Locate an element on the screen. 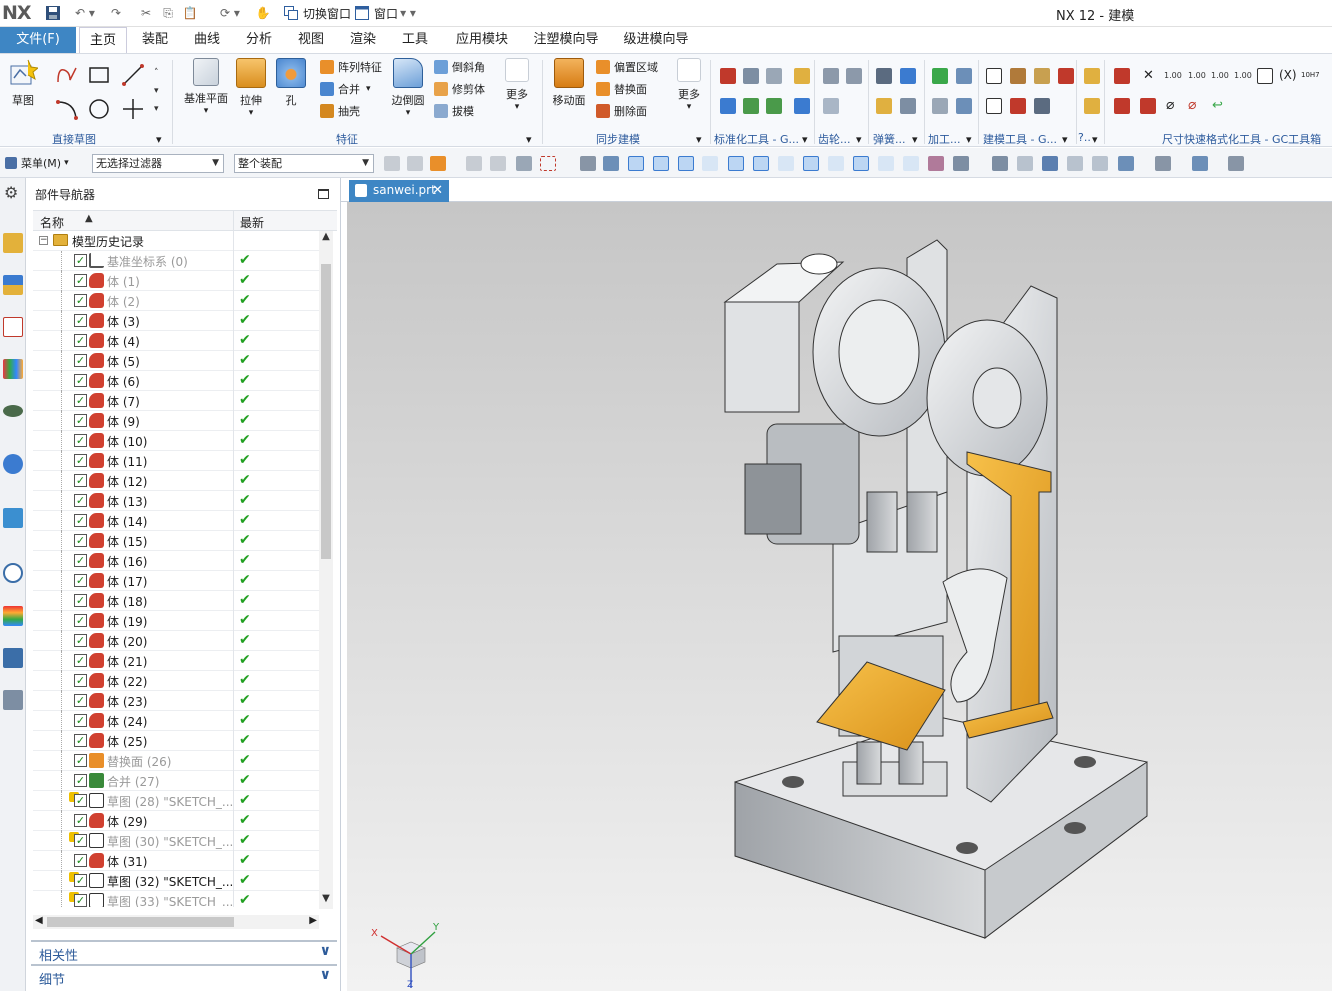 This screenshot has height=991, width=1332. delete-face-button: 删除面 is located at coordinates (621, 111).